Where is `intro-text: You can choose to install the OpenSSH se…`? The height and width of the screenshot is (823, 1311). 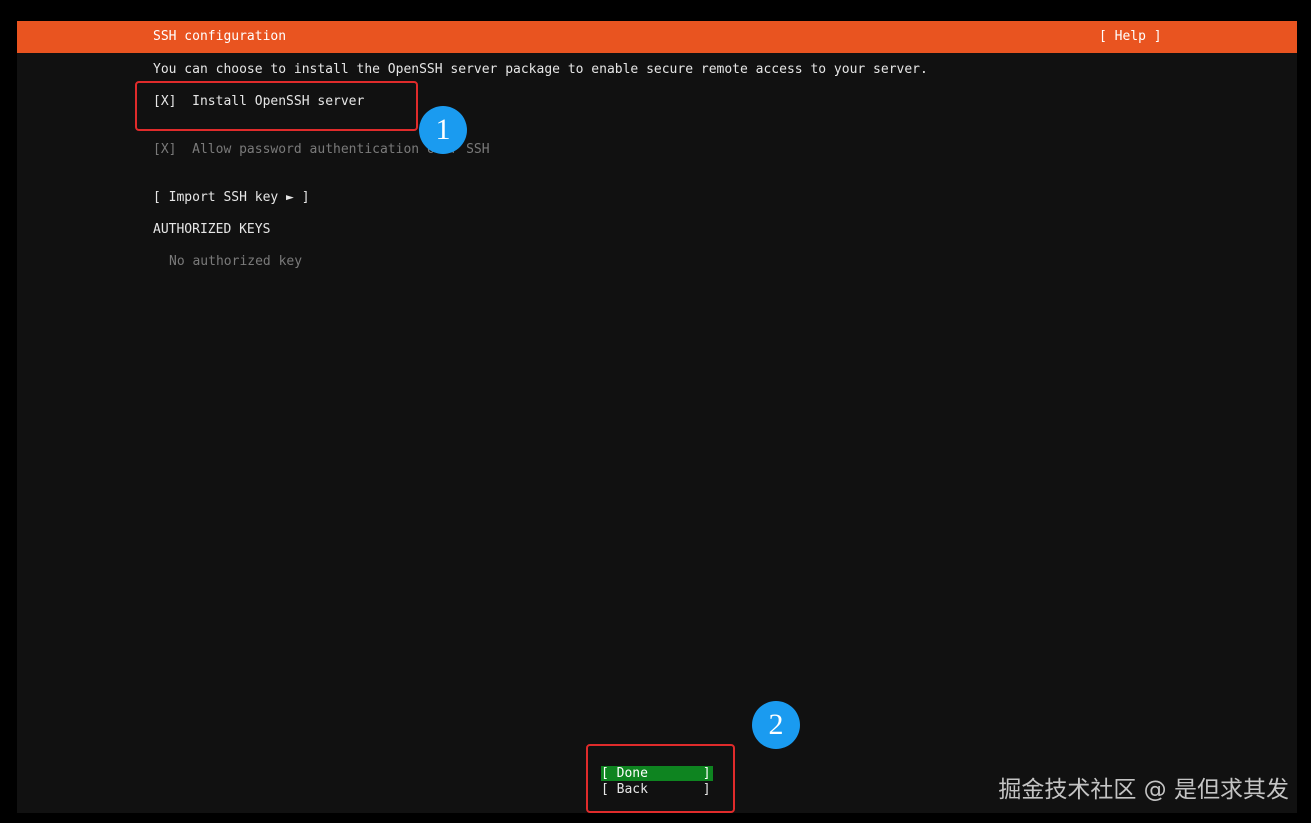 intro-text: You can choose to install the OpenSSH se… is located at coordinates (540, 69).